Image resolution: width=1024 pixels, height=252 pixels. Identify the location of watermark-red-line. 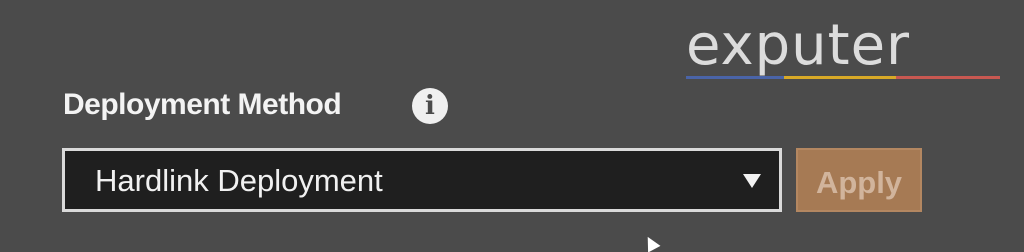
(948, 77).